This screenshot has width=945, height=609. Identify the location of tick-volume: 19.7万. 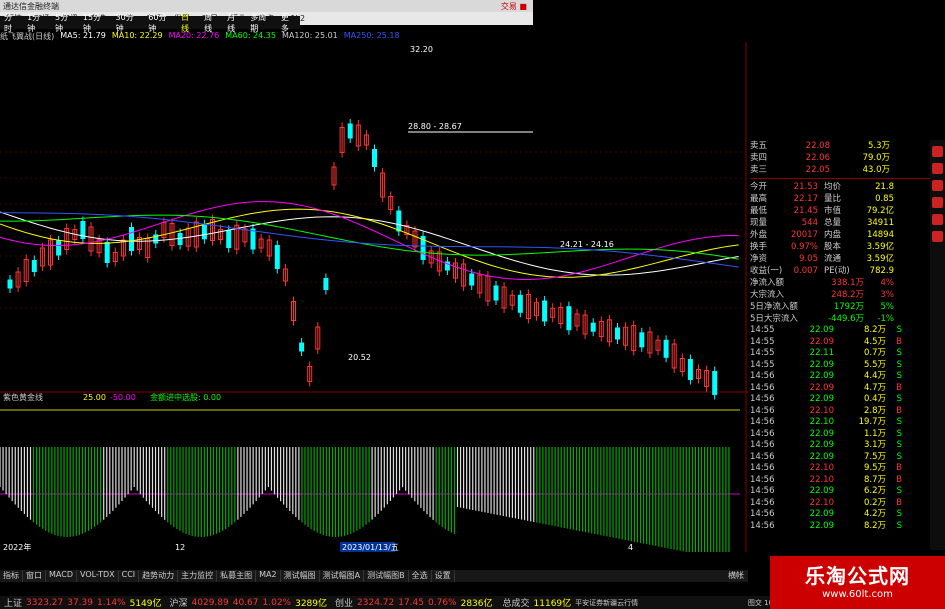
(872, 422).